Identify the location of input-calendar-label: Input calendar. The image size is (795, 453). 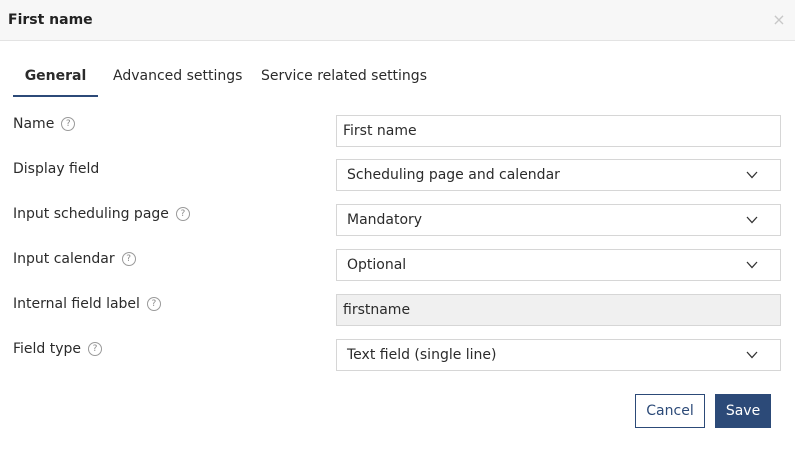
(64, 259).